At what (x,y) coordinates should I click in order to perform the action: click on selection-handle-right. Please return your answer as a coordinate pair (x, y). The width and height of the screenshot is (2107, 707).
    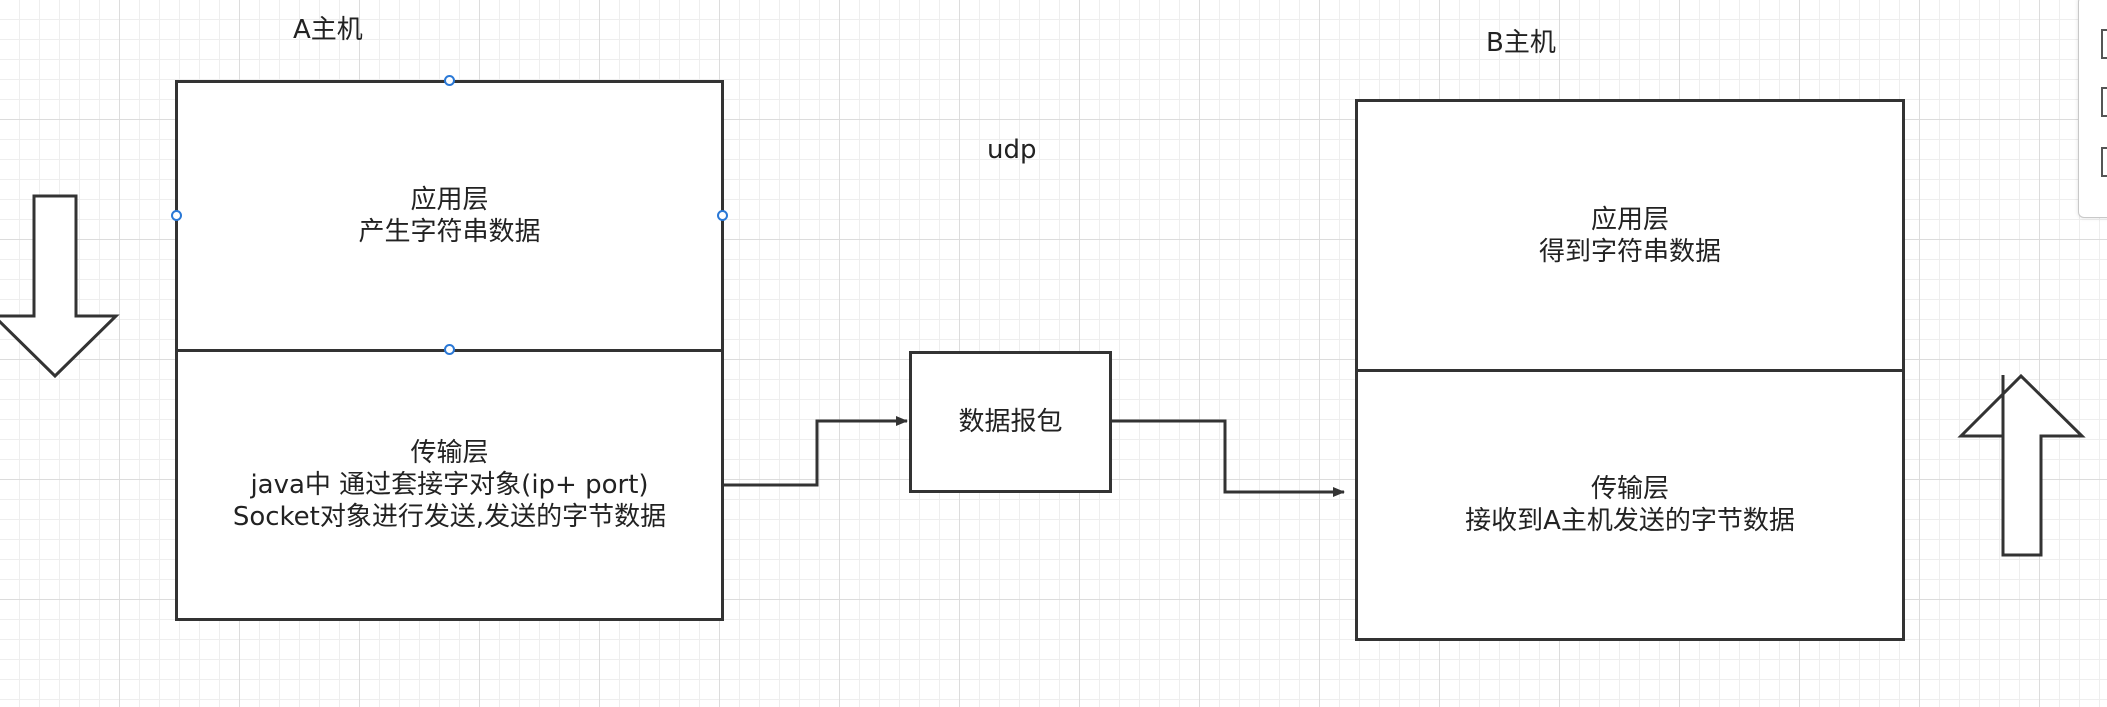
    Looking at the image, I should click on (722, 215).